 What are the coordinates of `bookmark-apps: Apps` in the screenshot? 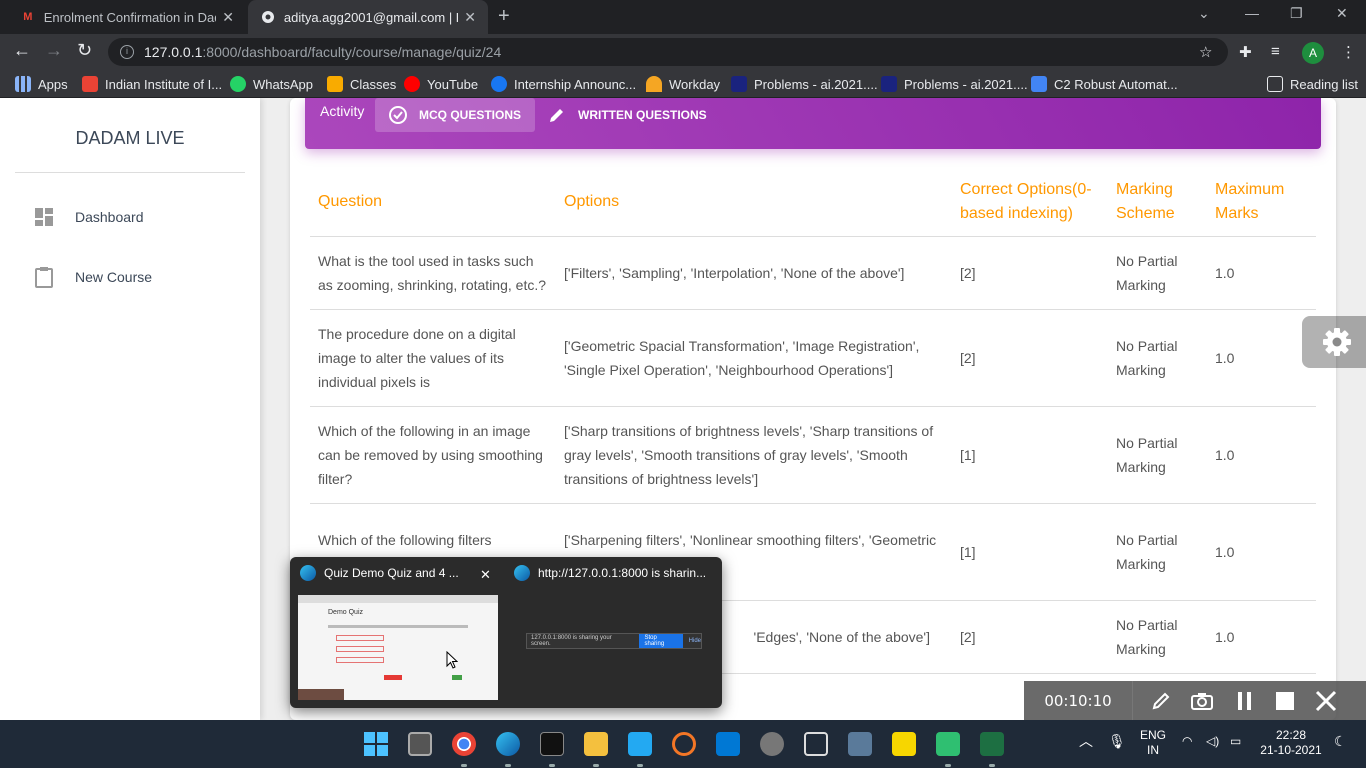 It's located at (41, 84).